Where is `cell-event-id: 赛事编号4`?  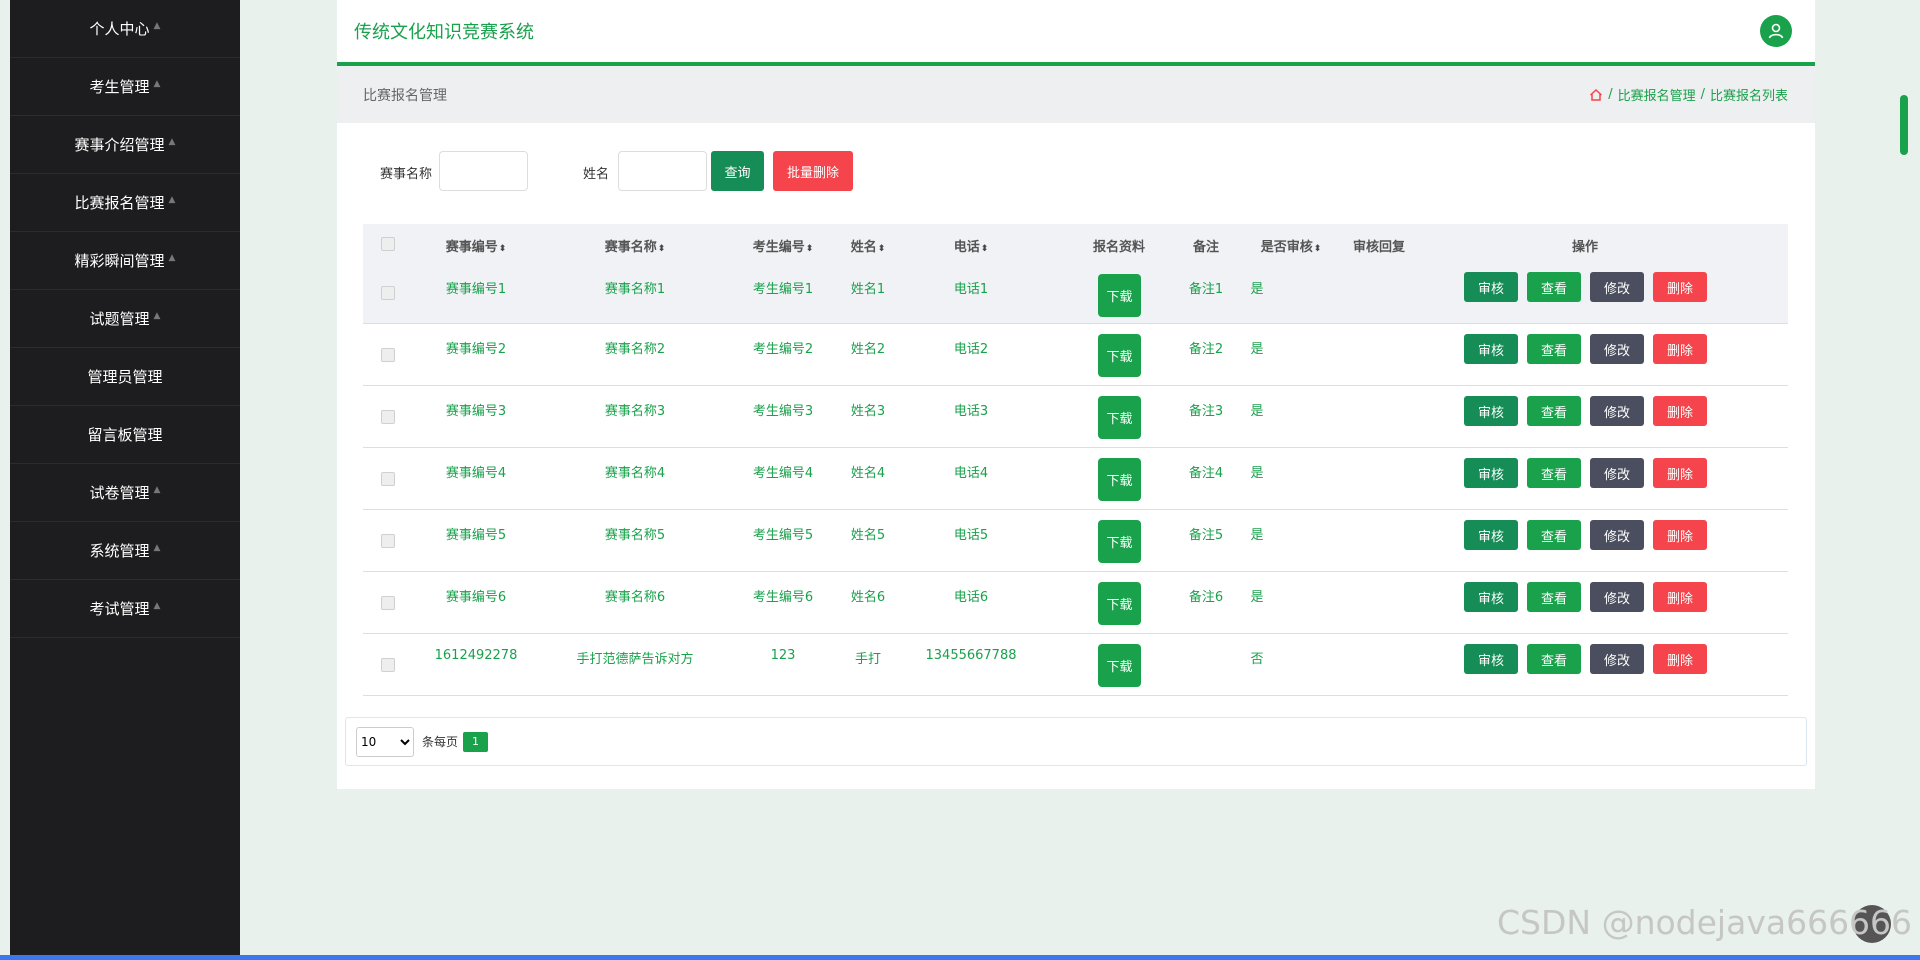
cell-event-id: 赛事编号4 is located at coordinates (476, 473).